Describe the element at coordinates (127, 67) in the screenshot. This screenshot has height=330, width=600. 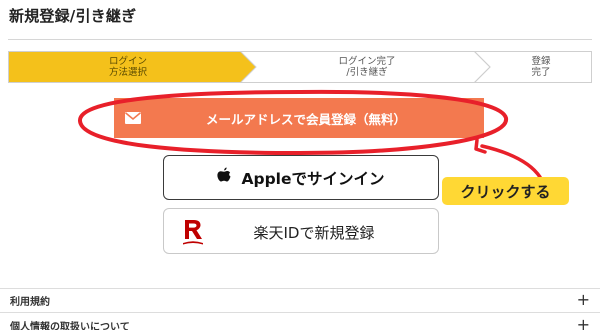
I see `step-1-label: ログイン 方法選択` at that location.